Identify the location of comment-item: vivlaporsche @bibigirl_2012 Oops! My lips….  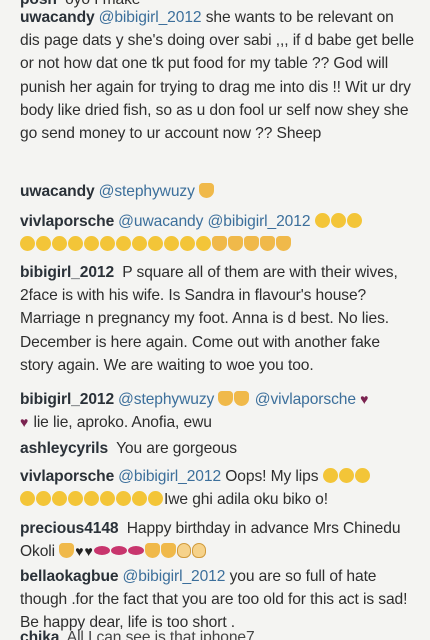
(218, 488).